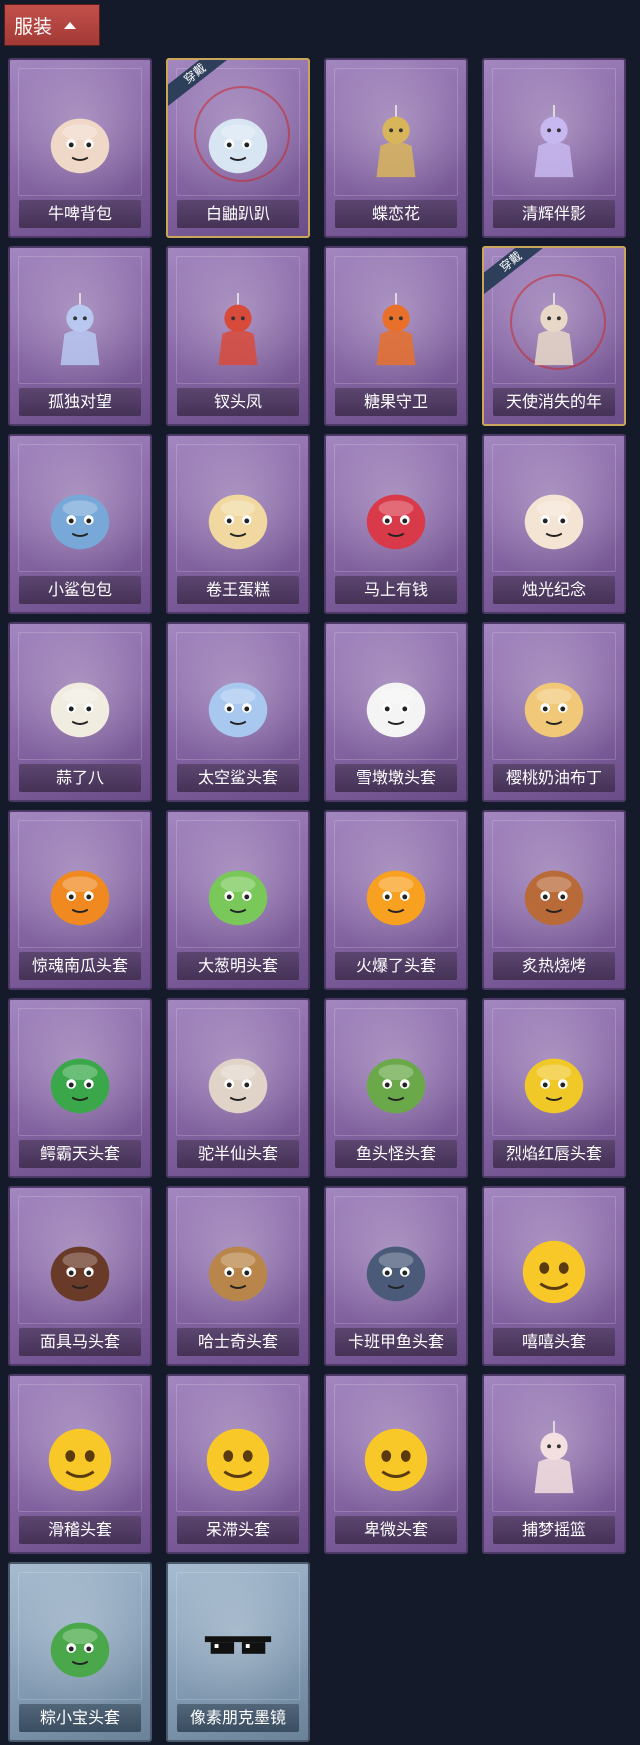 The image size is (640, 1745). Describe the element at coordinates (396, 1154) in the screenshot. I see `costume-card-label: 鱼头怪头套` at that location.